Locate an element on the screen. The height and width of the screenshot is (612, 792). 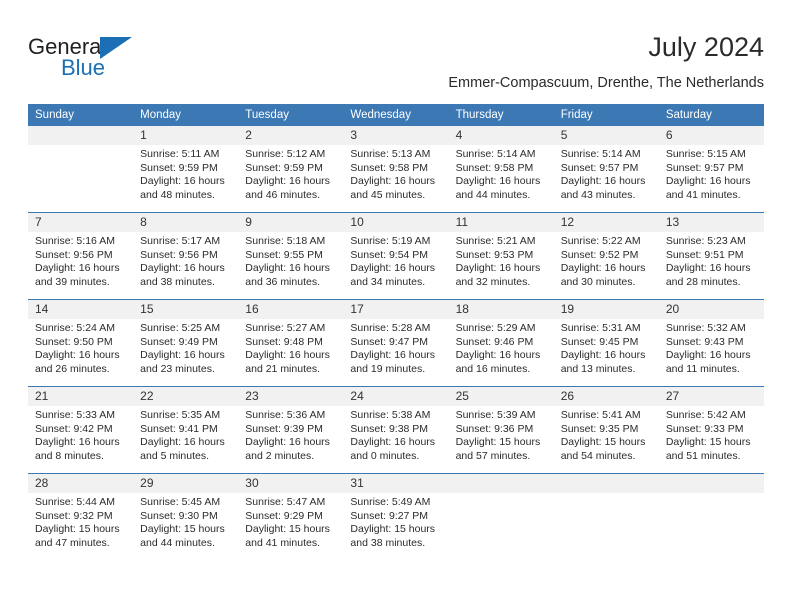
weekday-header-friday: Friday is located at coordinates (606, 115).